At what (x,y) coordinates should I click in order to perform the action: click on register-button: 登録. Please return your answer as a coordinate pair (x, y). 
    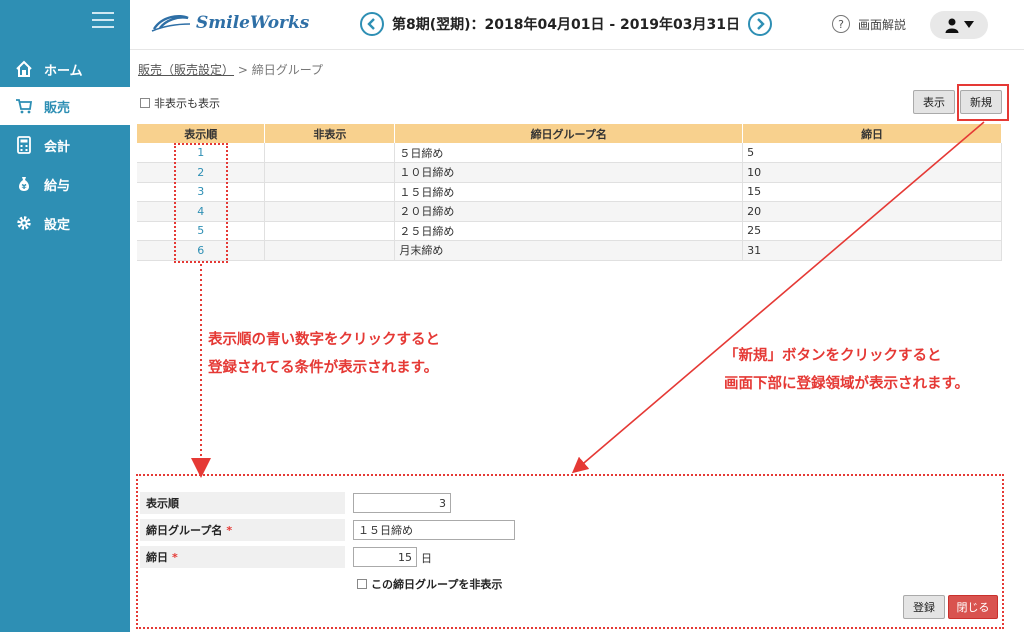
    Looking at the image, I should click on (924, 607).